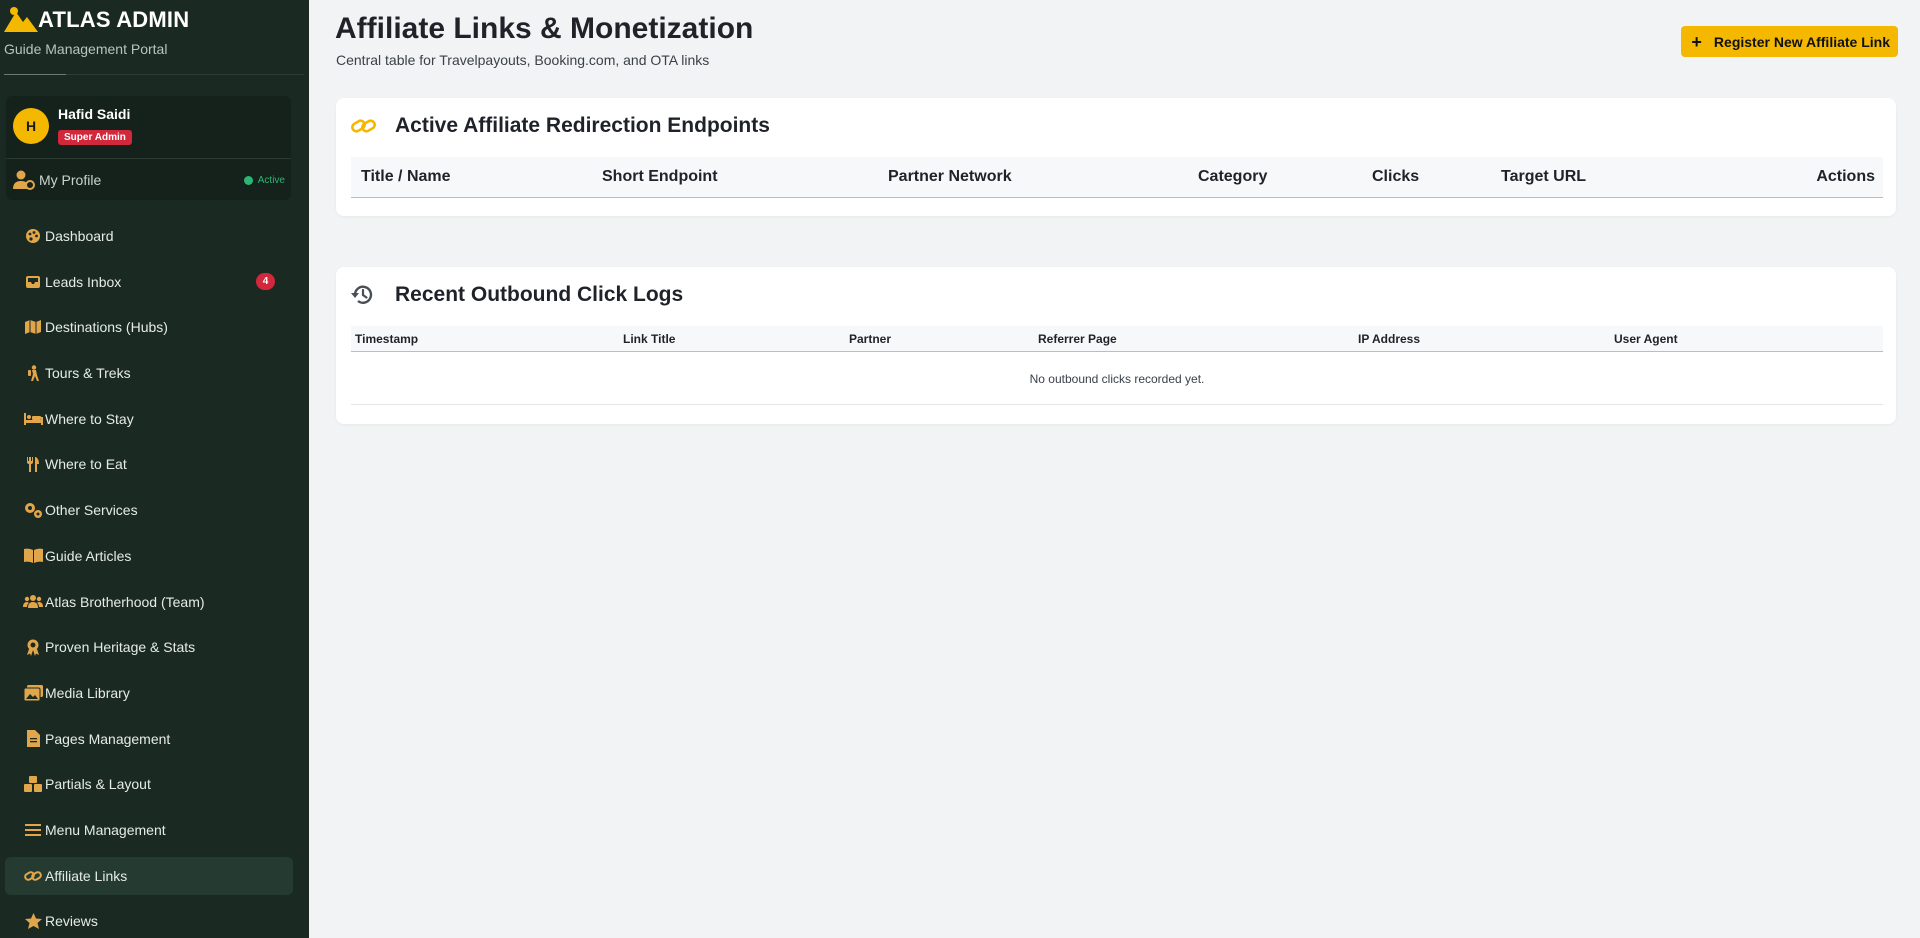  I want to click on sidebar-item-label: Partials & Layout, so click(98, 784).